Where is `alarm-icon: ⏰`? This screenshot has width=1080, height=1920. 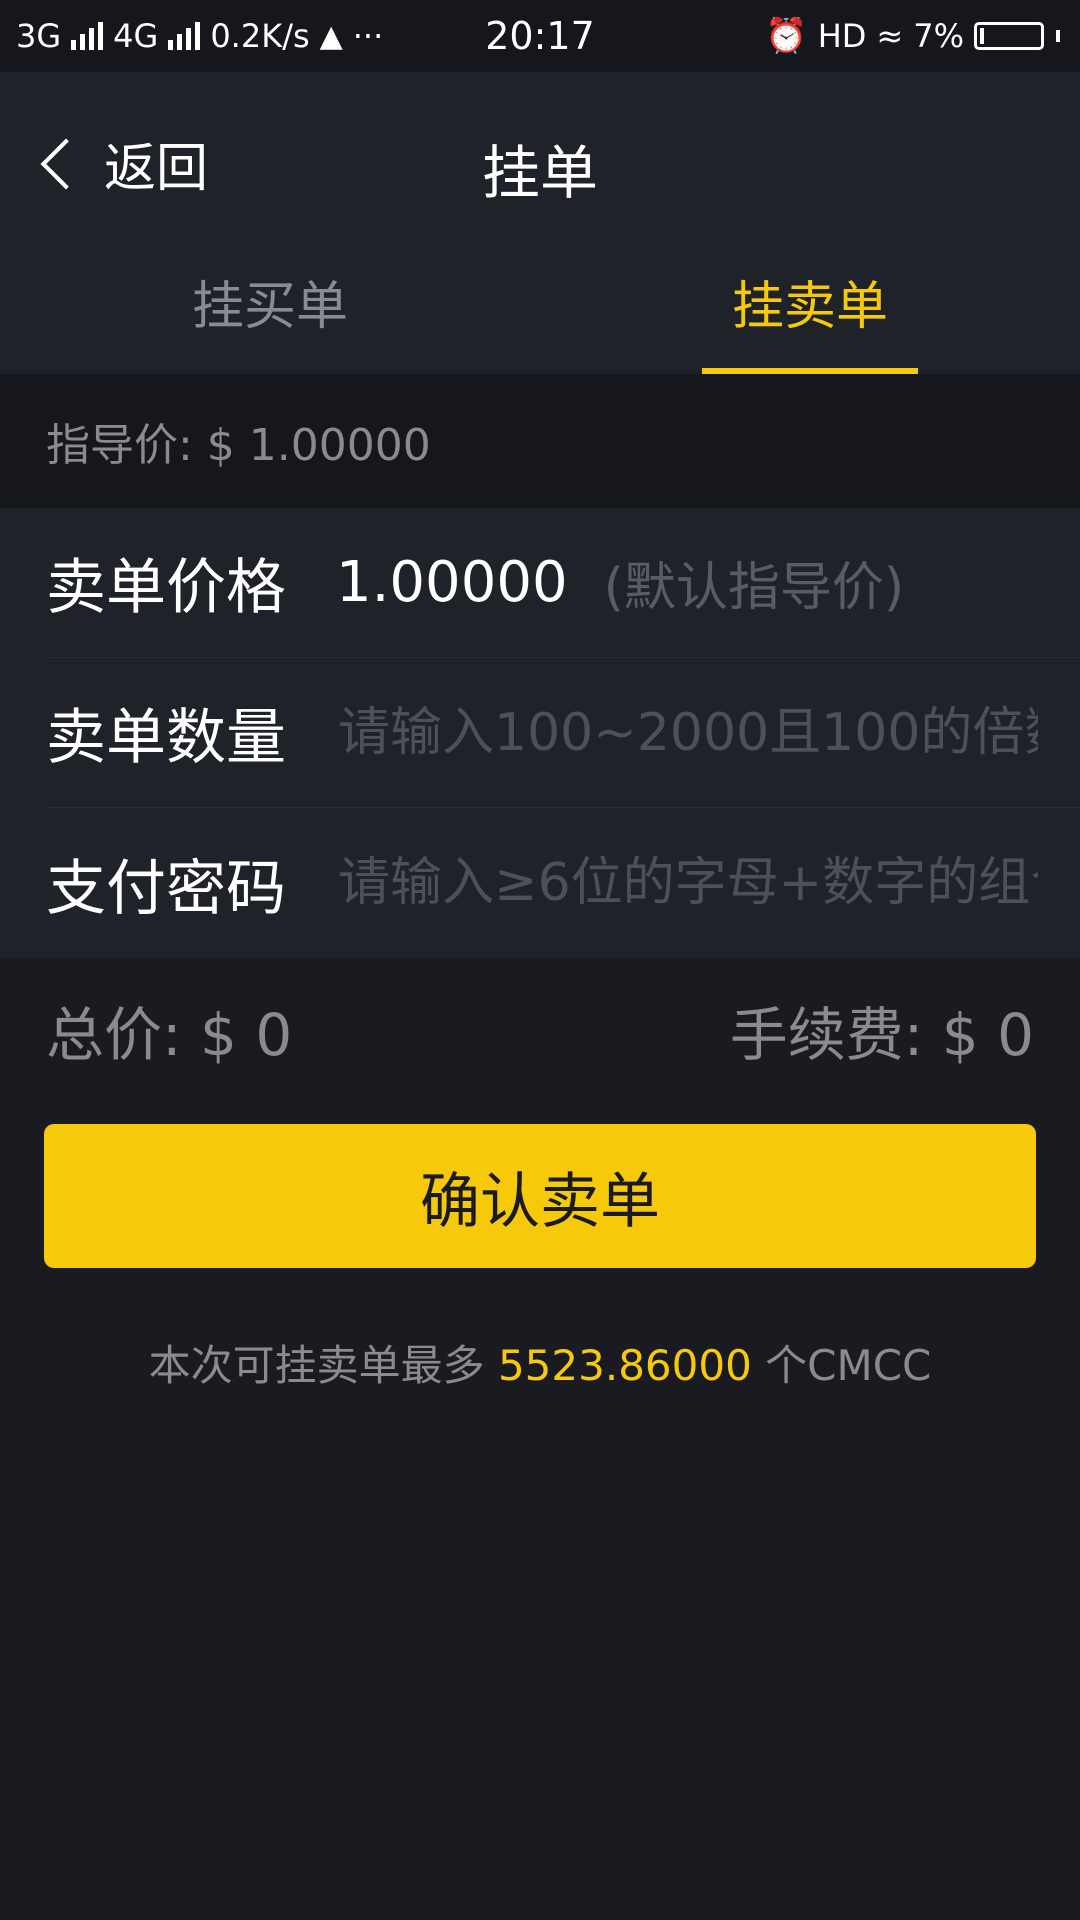
alarm-icon: ⏰ is located at coordinates (786, 36).